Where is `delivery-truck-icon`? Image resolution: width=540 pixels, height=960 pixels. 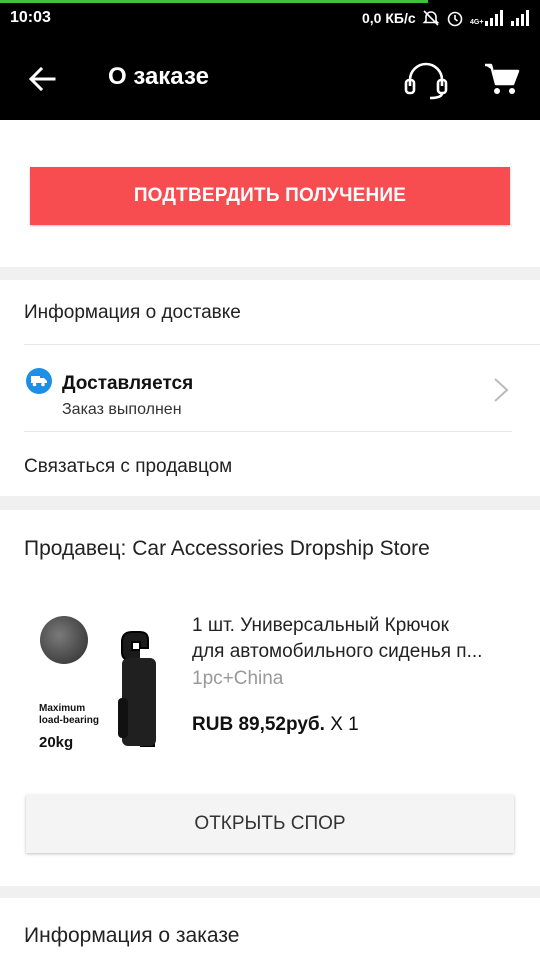
delivery-truck-icon is located at coordinates (39, 381).